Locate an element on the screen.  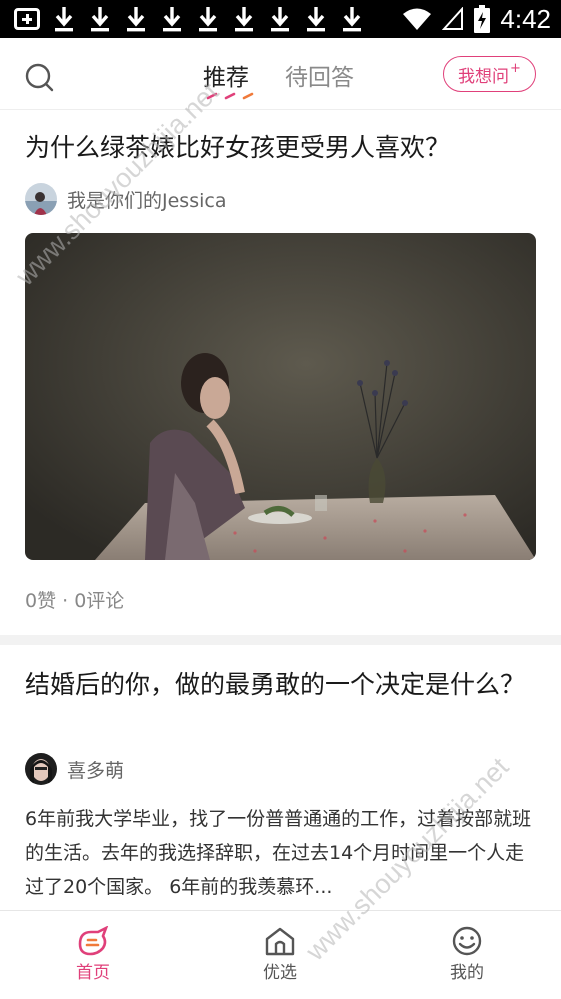
post-author: 我是你们的Jessica is located at coordinates (125, 199).